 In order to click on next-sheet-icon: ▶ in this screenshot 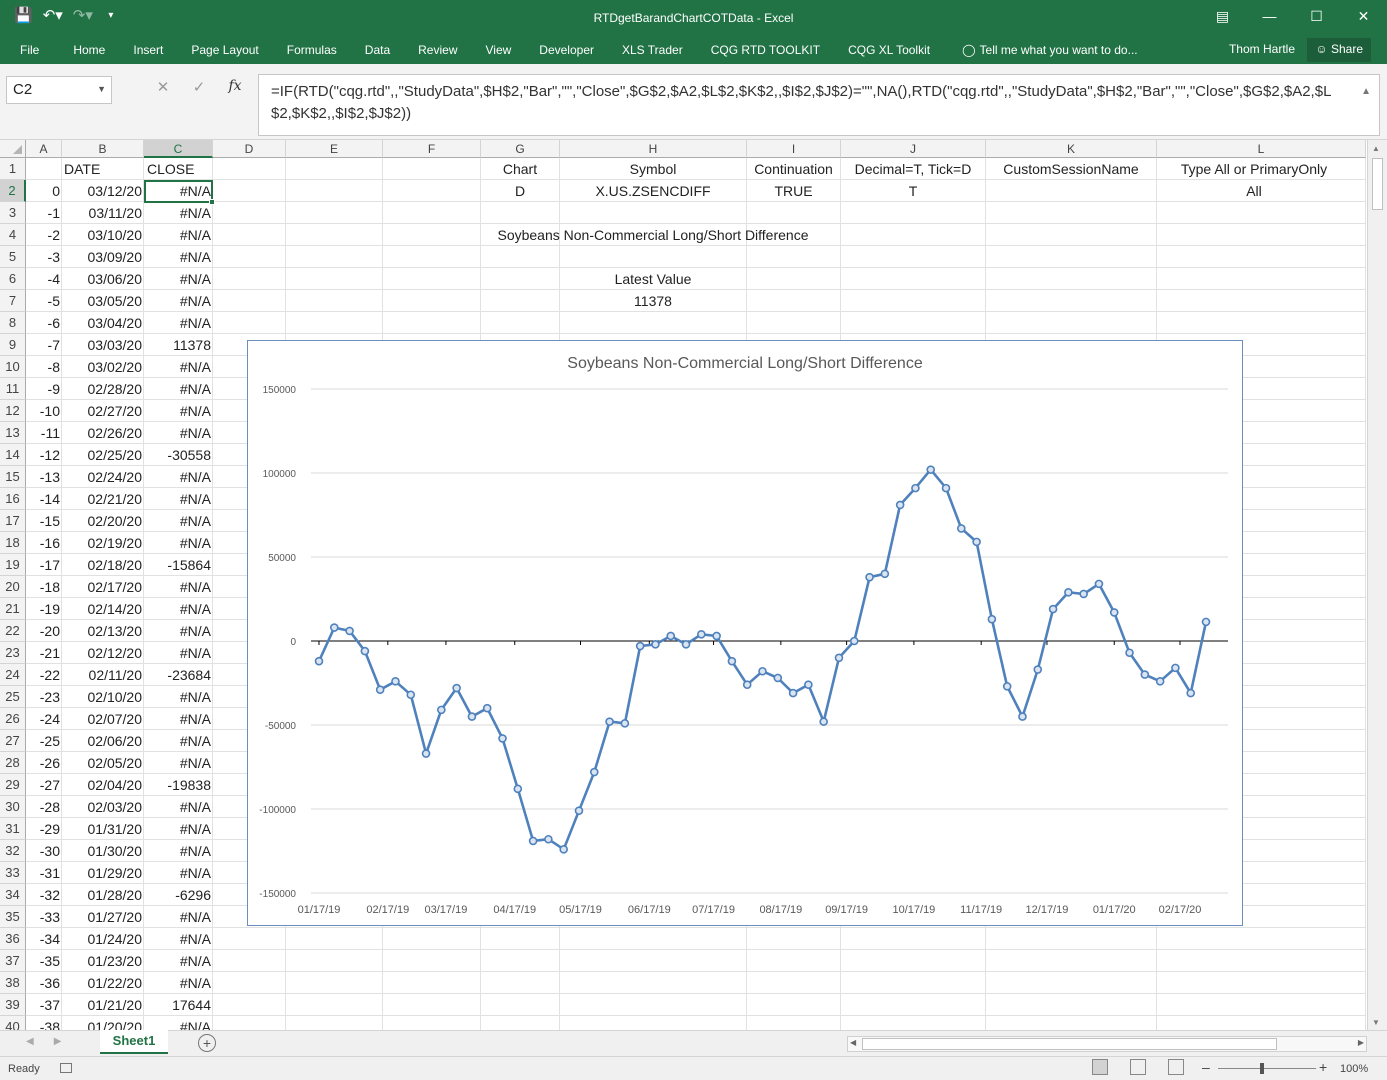, I will do `click(58, 1041)`.